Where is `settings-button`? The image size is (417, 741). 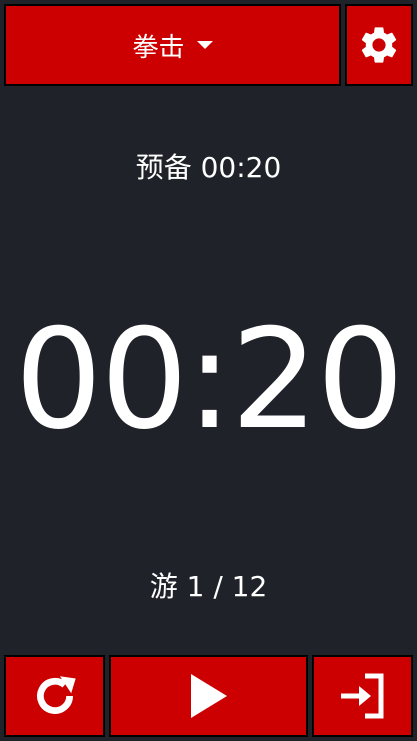
settings-button is located at coordinates (379, 45).